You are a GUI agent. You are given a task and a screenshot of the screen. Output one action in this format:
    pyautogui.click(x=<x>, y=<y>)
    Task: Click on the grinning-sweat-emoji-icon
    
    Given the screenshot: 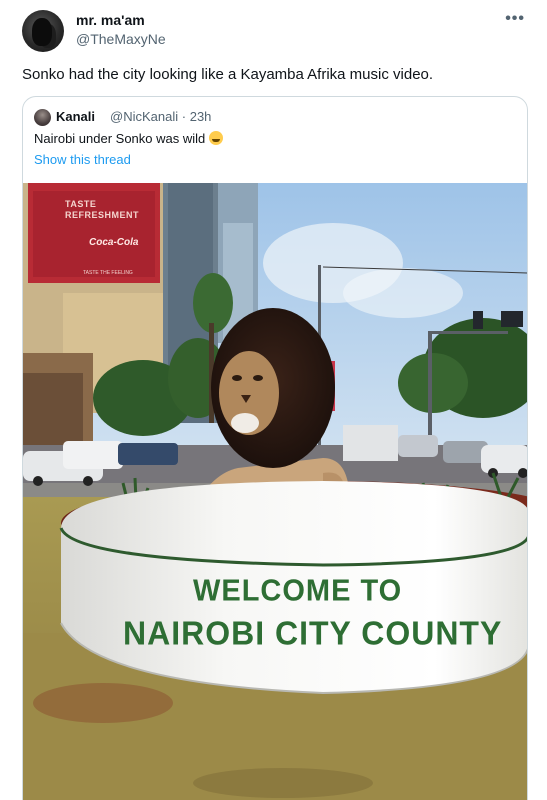 What is the action you would take?
    pyautogui.click(x=216, y=138)
    